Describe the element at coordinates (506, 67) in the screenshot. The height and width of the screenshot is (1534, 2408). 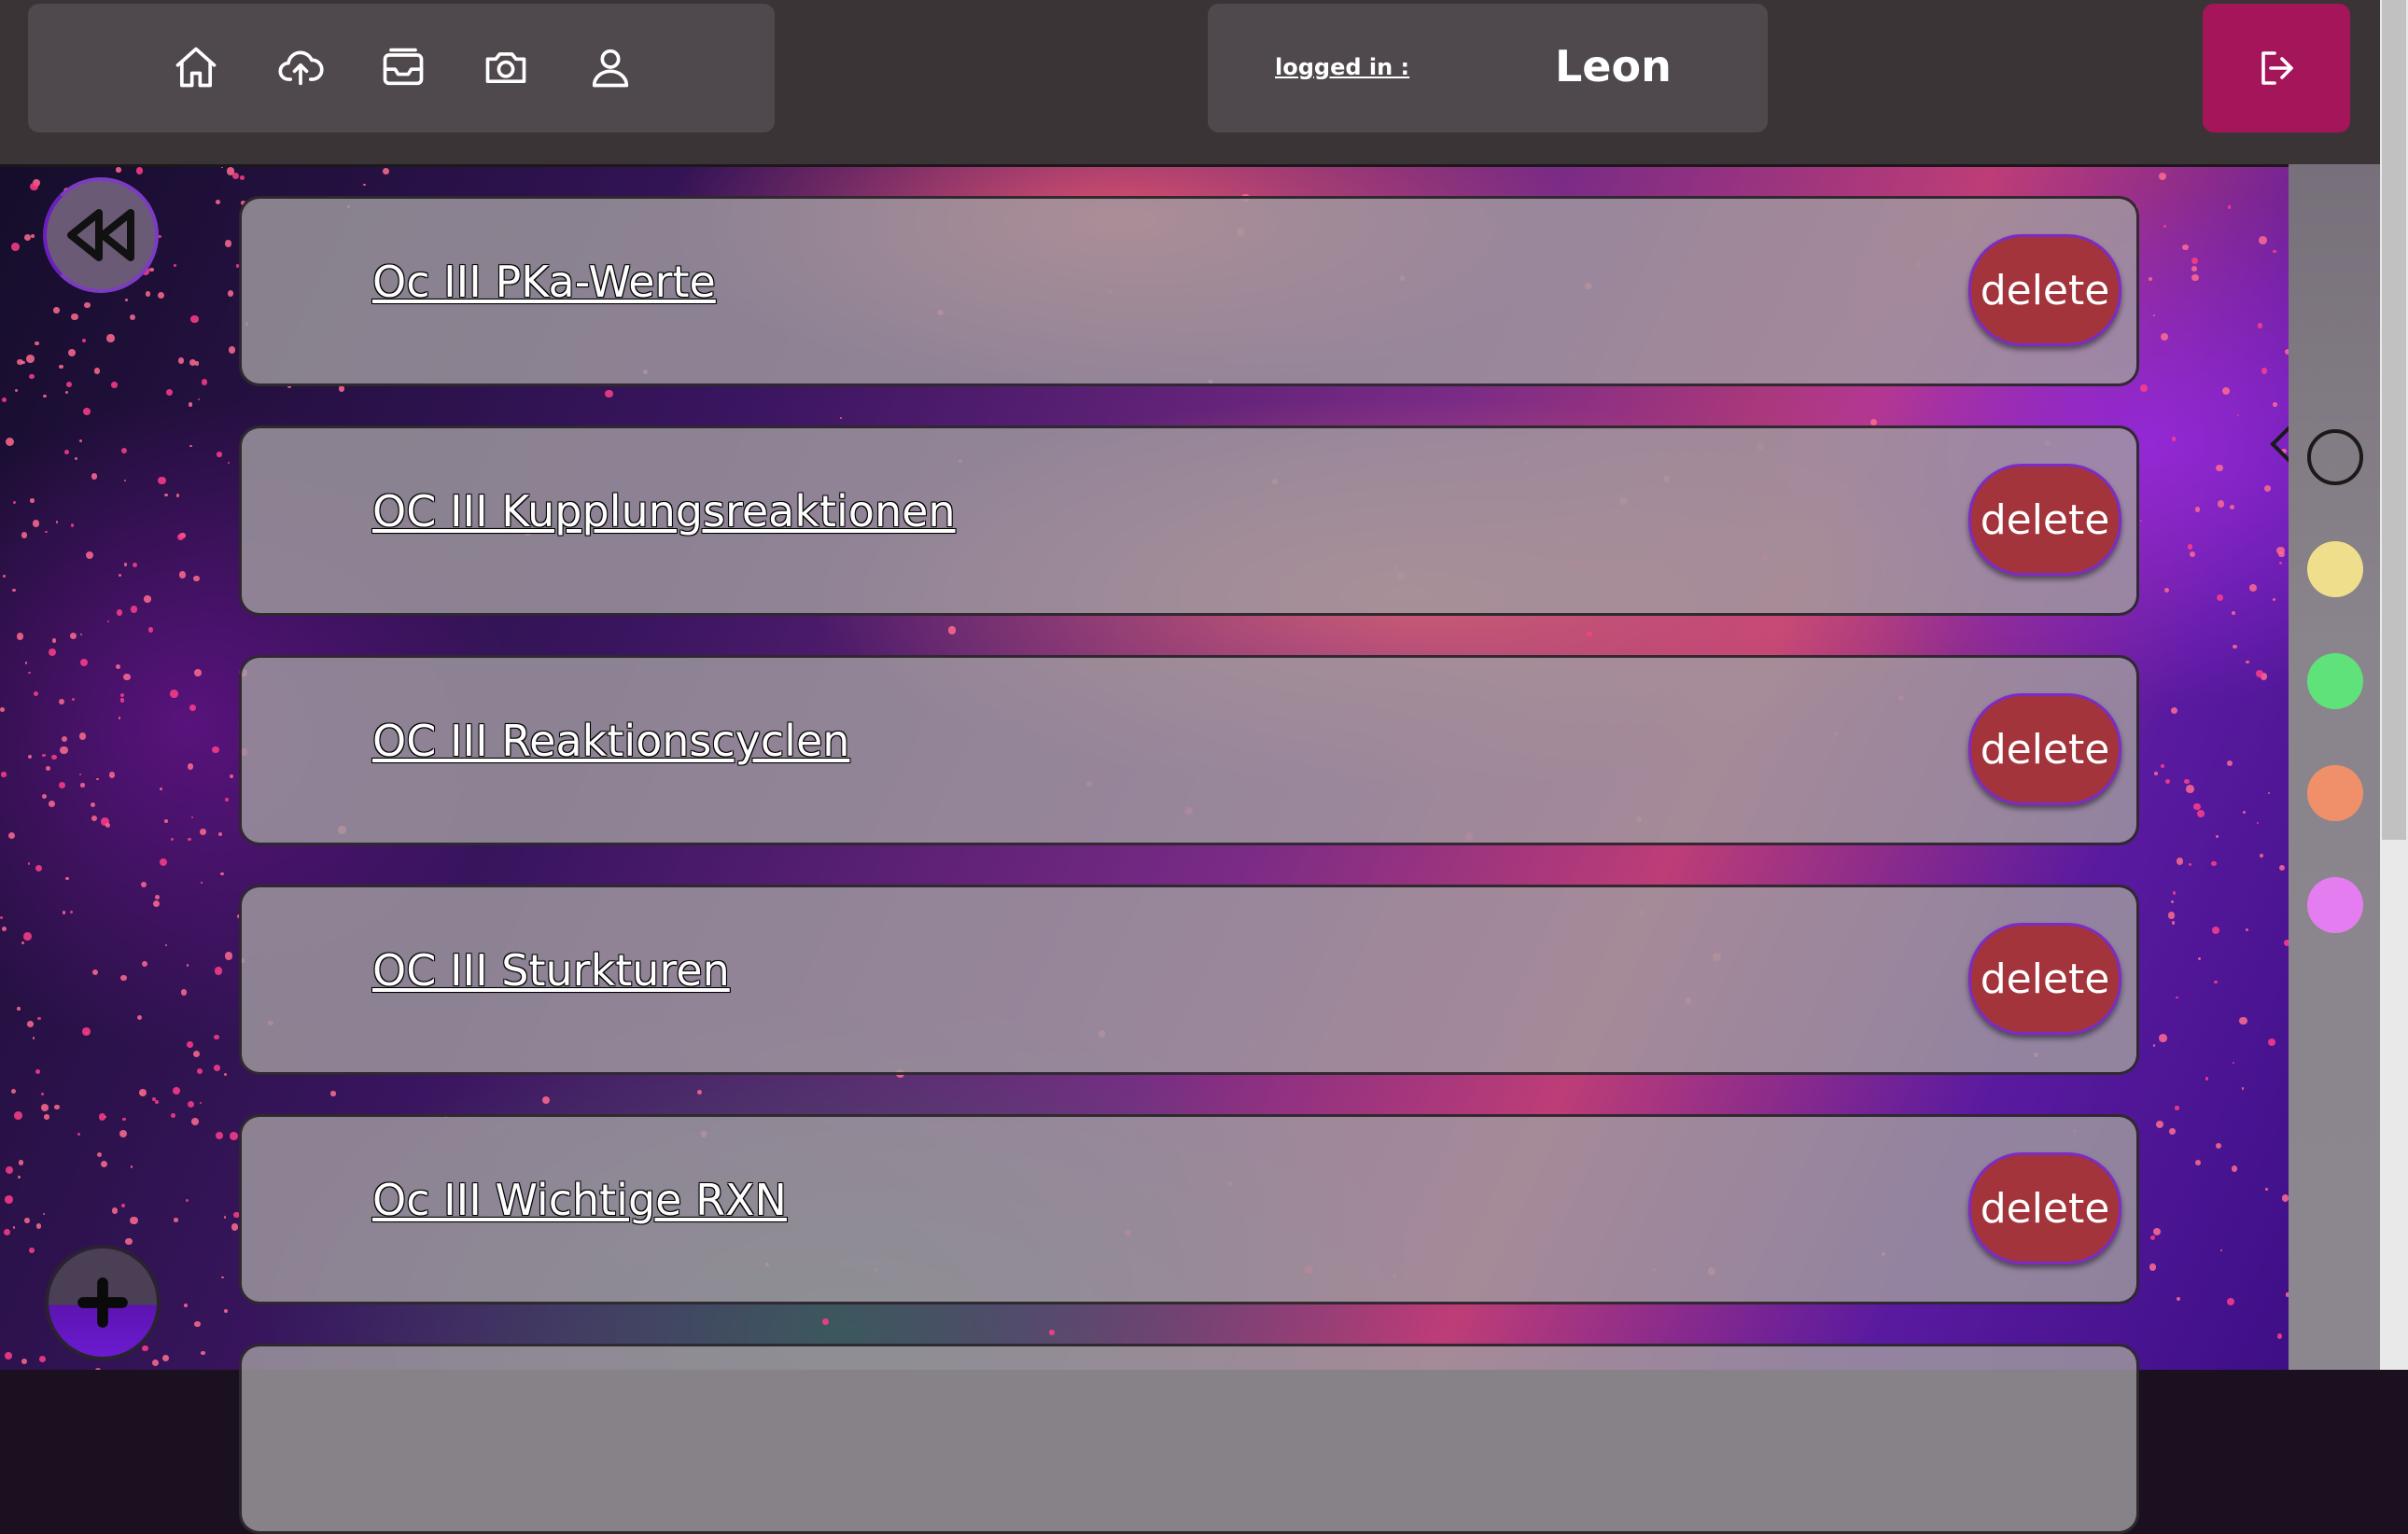
I see `camera-icon` at that location.